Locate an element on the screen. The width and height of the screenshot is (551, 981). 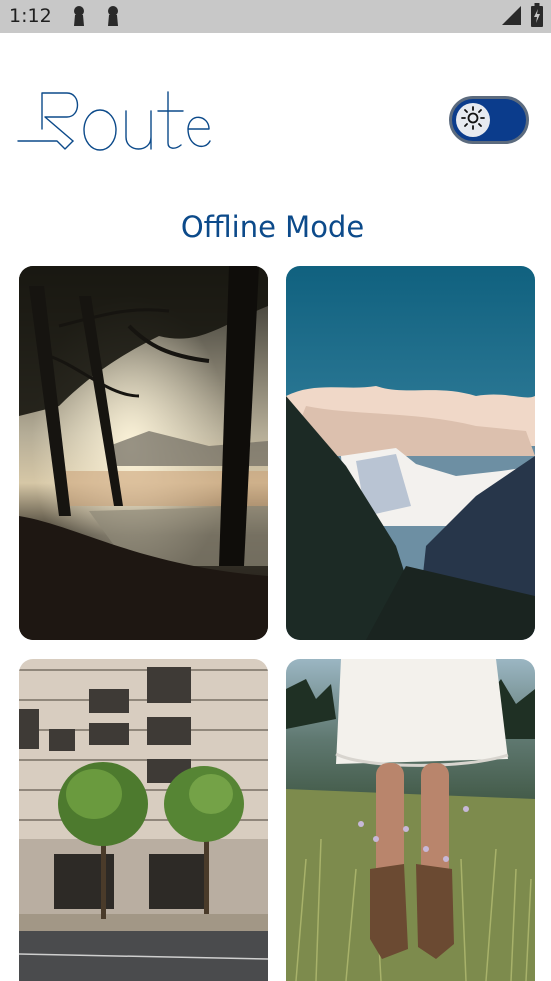
gallery-image-meadow is located at coordinates (410, 820).